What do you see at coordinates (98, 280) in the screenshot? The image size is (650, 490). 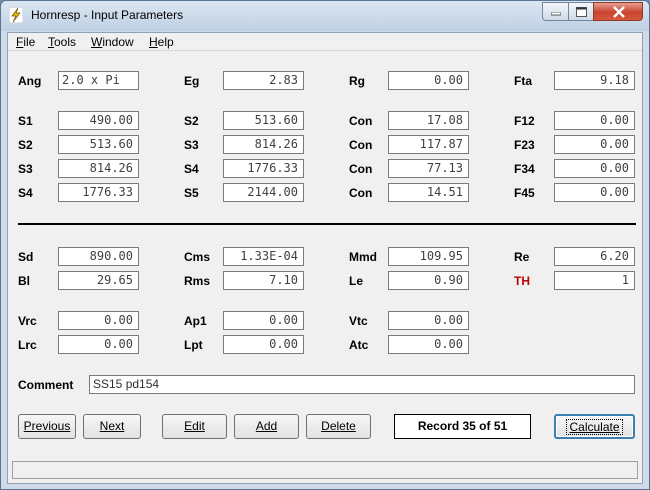 I see `field-bl: 29.65` at bounding box center [98, 280].